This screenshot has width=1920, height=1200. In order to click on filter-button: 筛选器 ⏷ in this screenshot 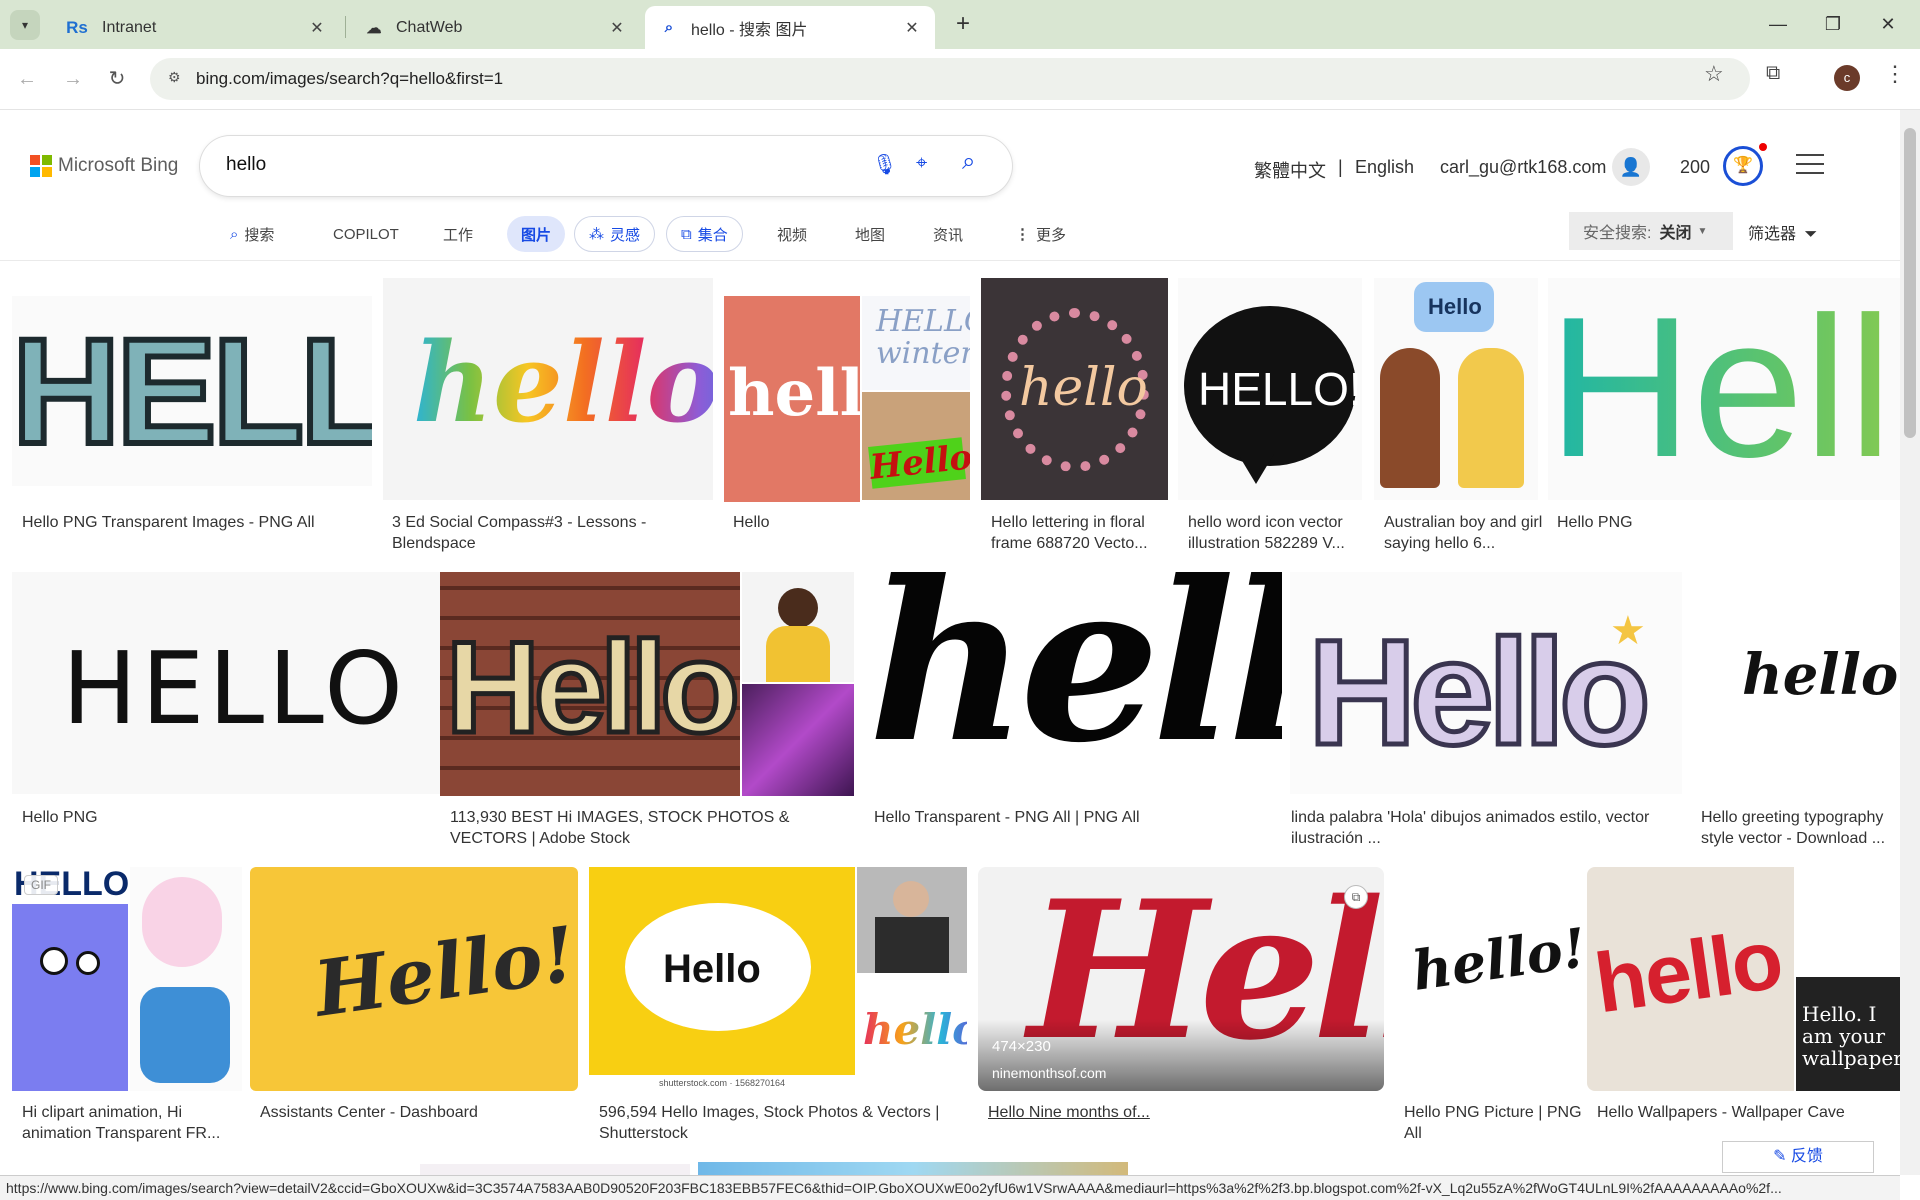, I will do `click(1782, 232)`.